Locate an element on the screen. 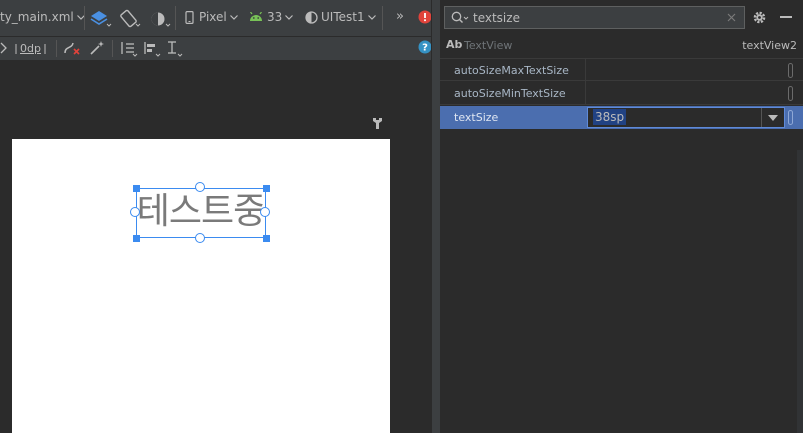  resize-handle-top-right is located at coordinates (266, 188).